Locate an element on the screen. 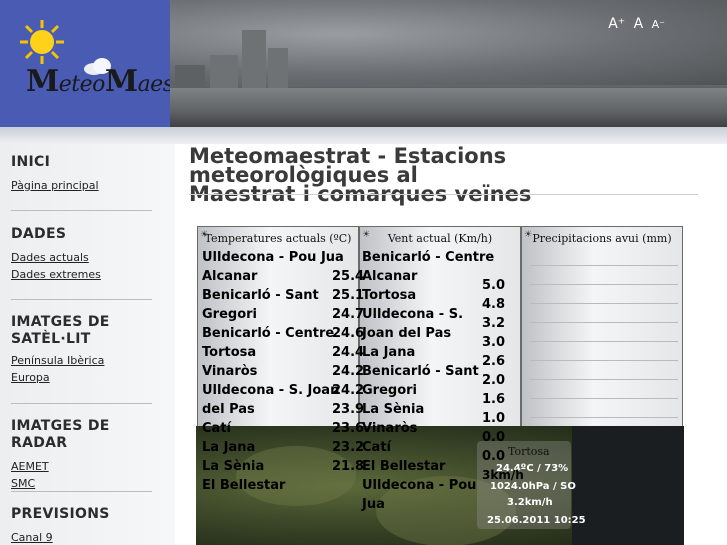 The image size is (727, 545). map-sea is located at coordinates (628, 485).